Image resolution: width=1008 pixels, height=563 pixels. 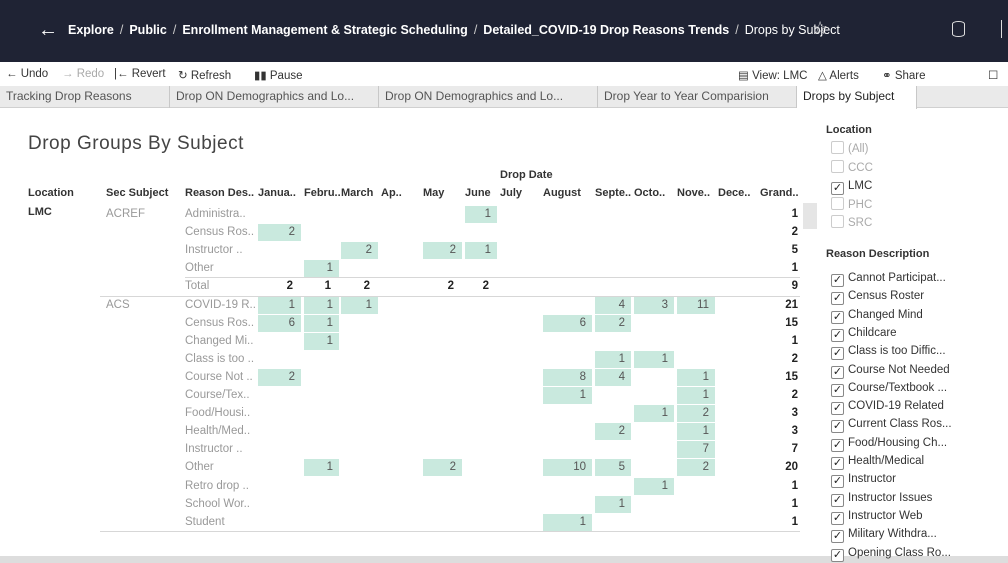 What do you see at coordinates (567, 468) in the screenshot?
I see `data-cell: 10` at bounding box center [567, 468].